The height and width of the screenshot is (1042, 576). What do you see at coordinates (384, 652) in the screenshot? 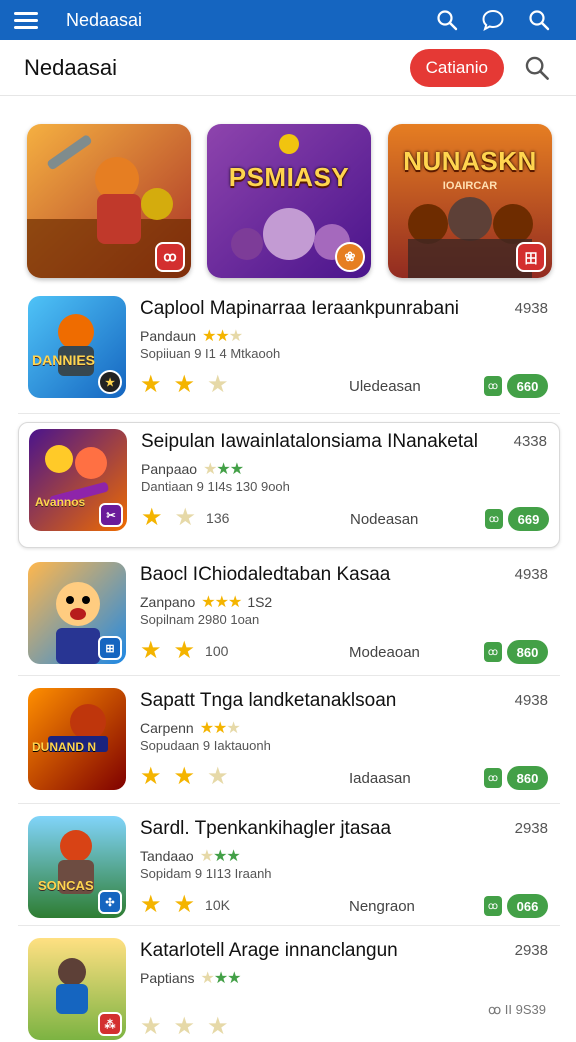
I see `status-label: Modeaoan` at bounding box center [384, 652].